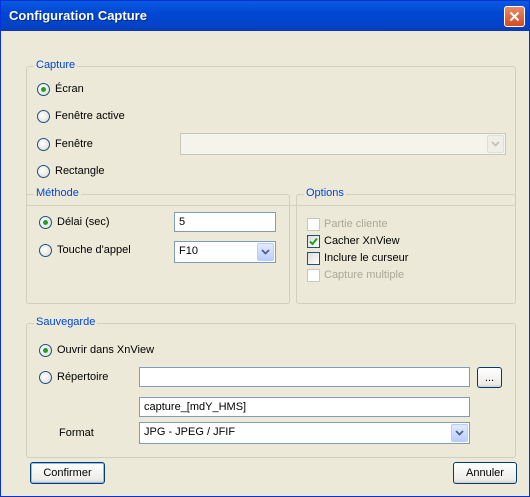 The image size is (530, 497). Describe the element at coordinates (188, 251) in the screenshot. I see `hotkey-select-value: F10` at that location.